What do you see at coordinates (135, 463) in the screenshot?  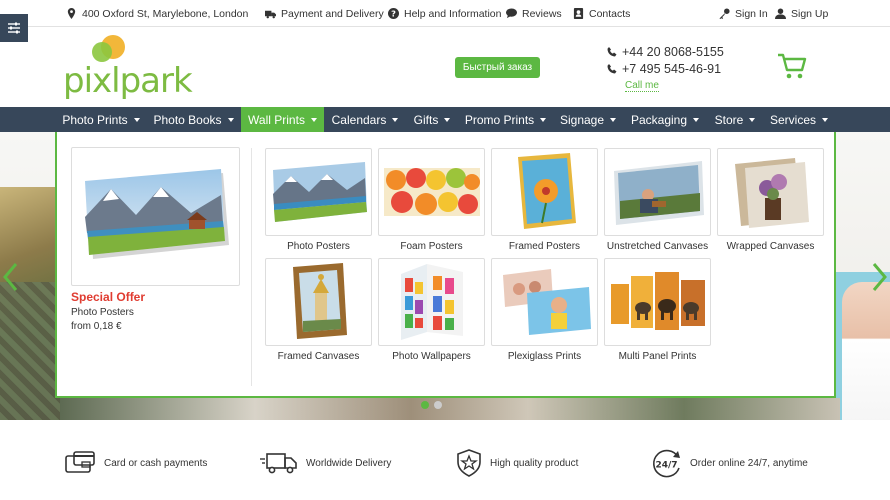 I see `feature-payments: Card or cash payments` at bounding box center [135, 463].